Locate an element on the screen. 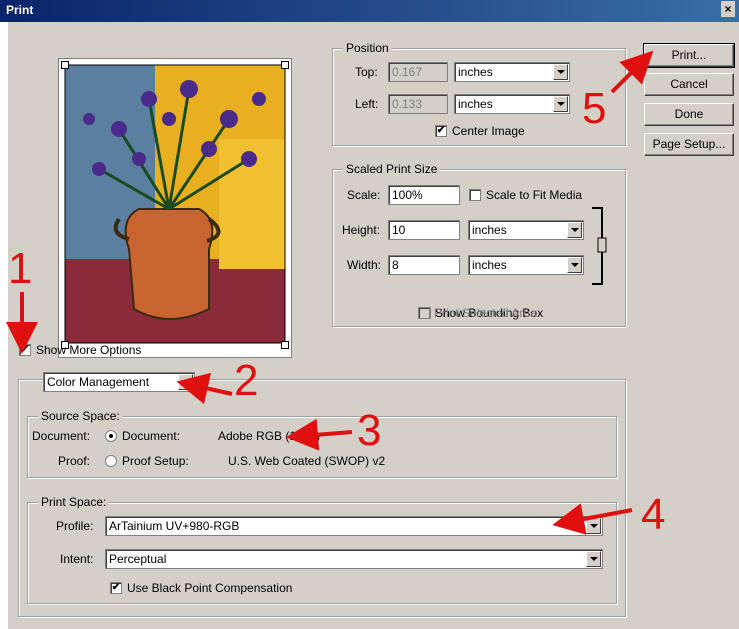 This screenshot has height=629, width=739. top-unit-value: inches is located at coordinates (475, 72).